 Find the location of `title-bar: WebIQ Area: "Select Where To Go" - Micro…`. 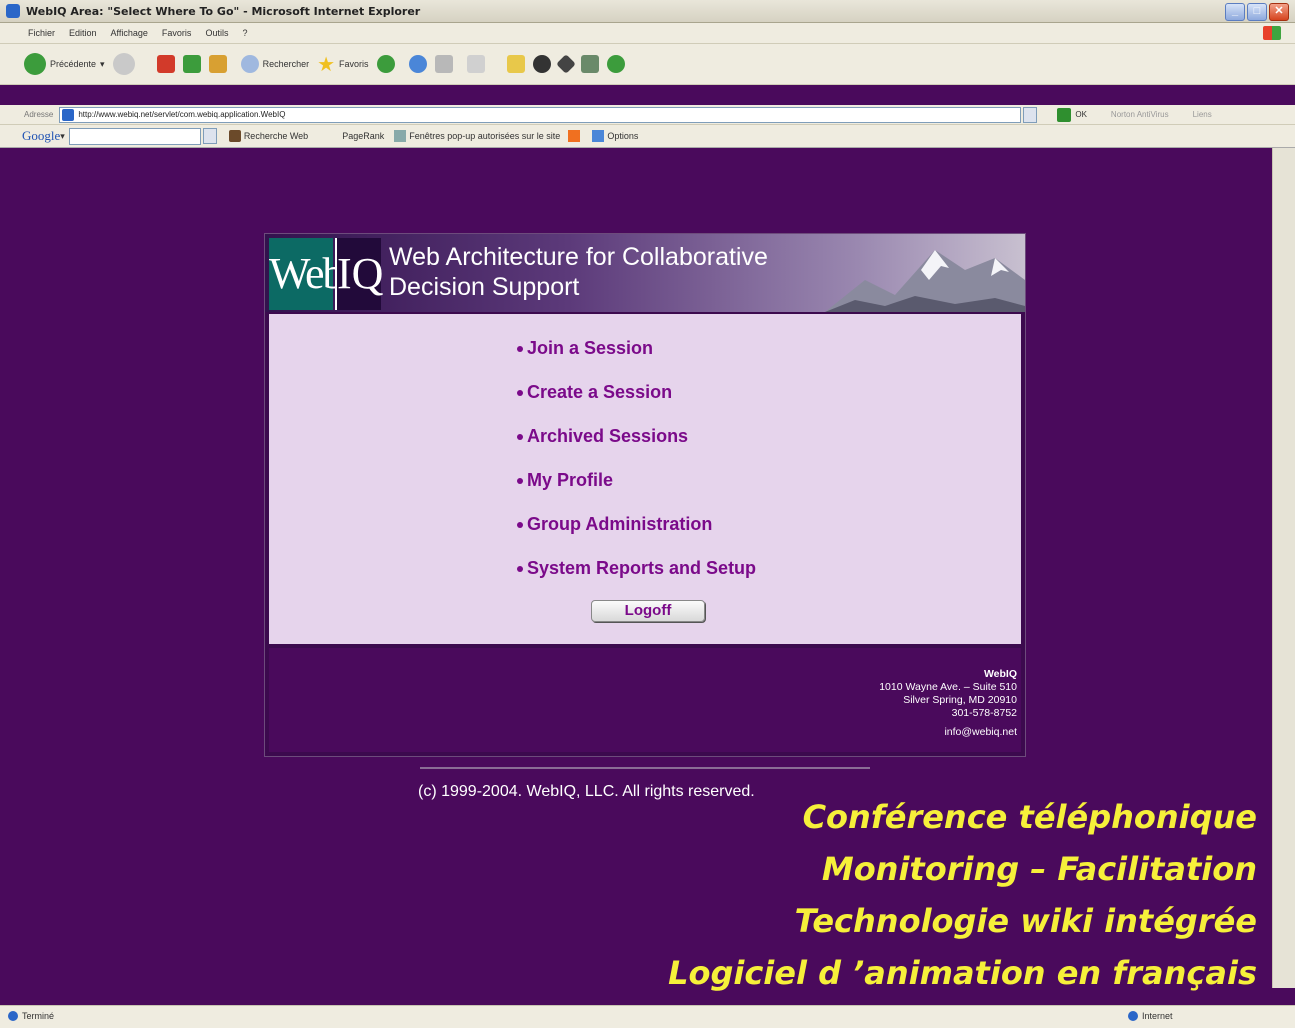

title-bar: WebIQ Area: "Select Where To Go" - Micro… is located at coordinates (647, 11).